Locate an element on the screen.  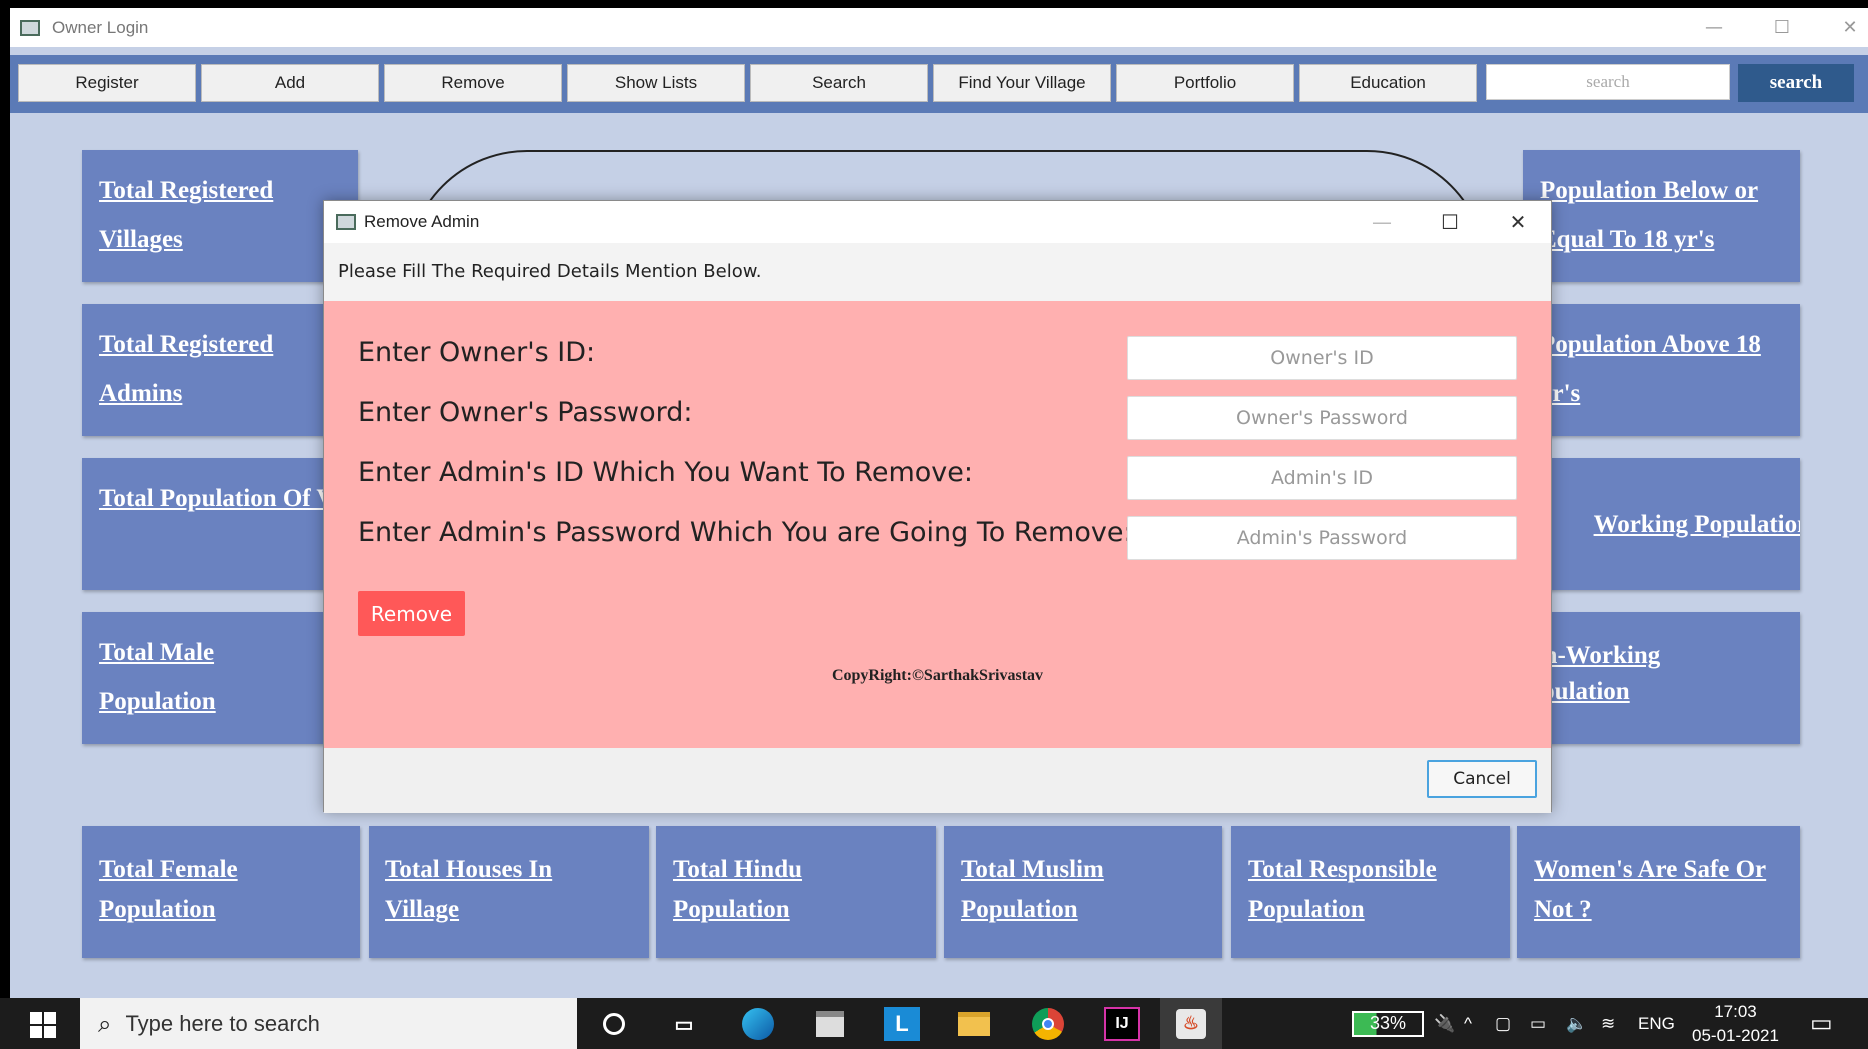
window-title: Owner Login is located at coordinates (100, 27).